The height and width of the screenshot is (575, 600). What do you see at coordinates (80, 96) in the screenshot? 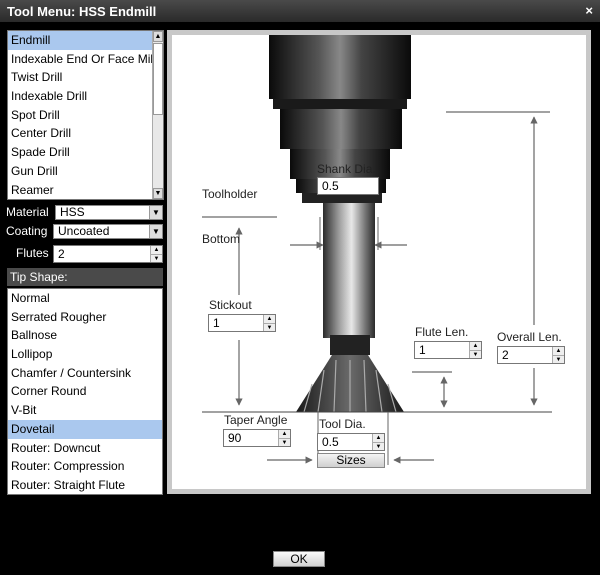
I see `tool-type-item: Indexable Drill` at bounding box center [80, 96].